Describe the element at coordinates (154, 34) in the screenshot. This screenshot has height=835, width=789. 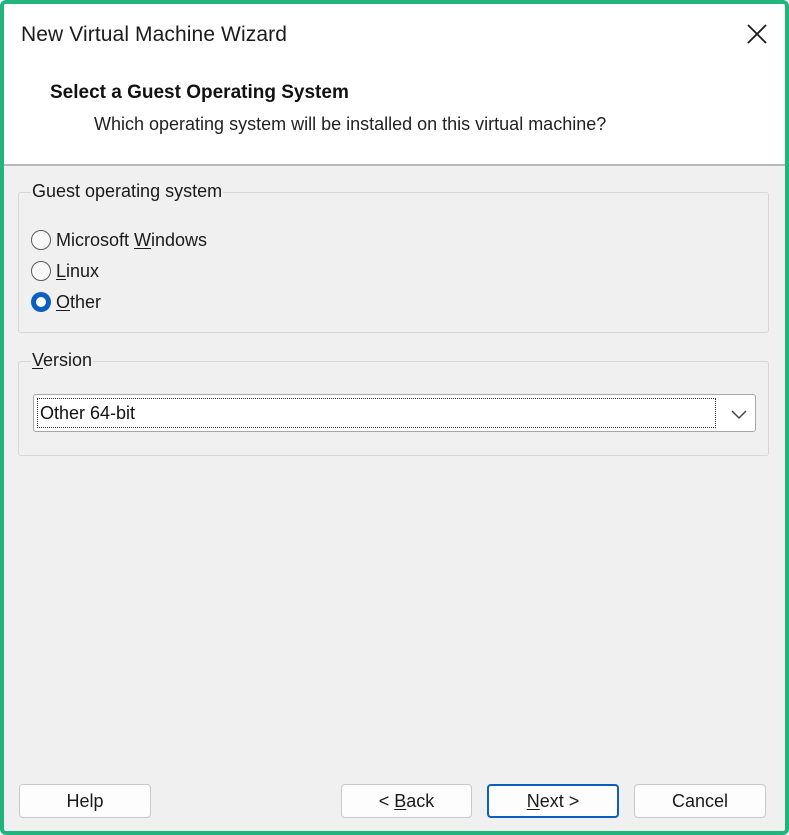
I see `window-title: New Virtual Machine Wizard` at that location.